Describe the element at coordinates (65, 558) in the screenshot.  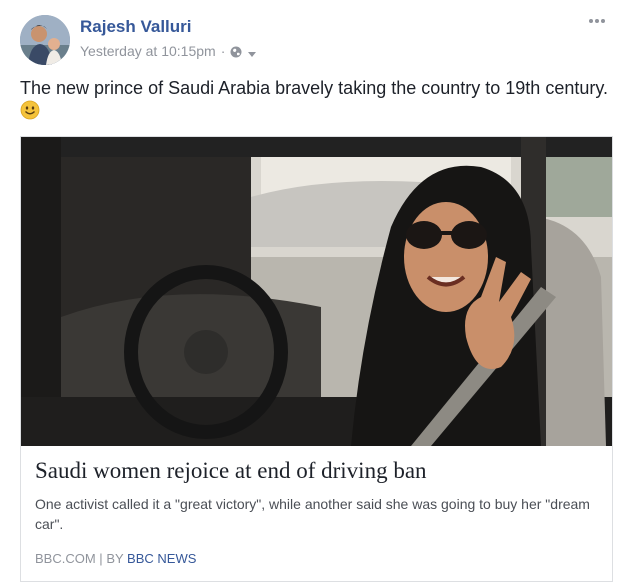
I see `source-domain: BBC.COM` at that location.